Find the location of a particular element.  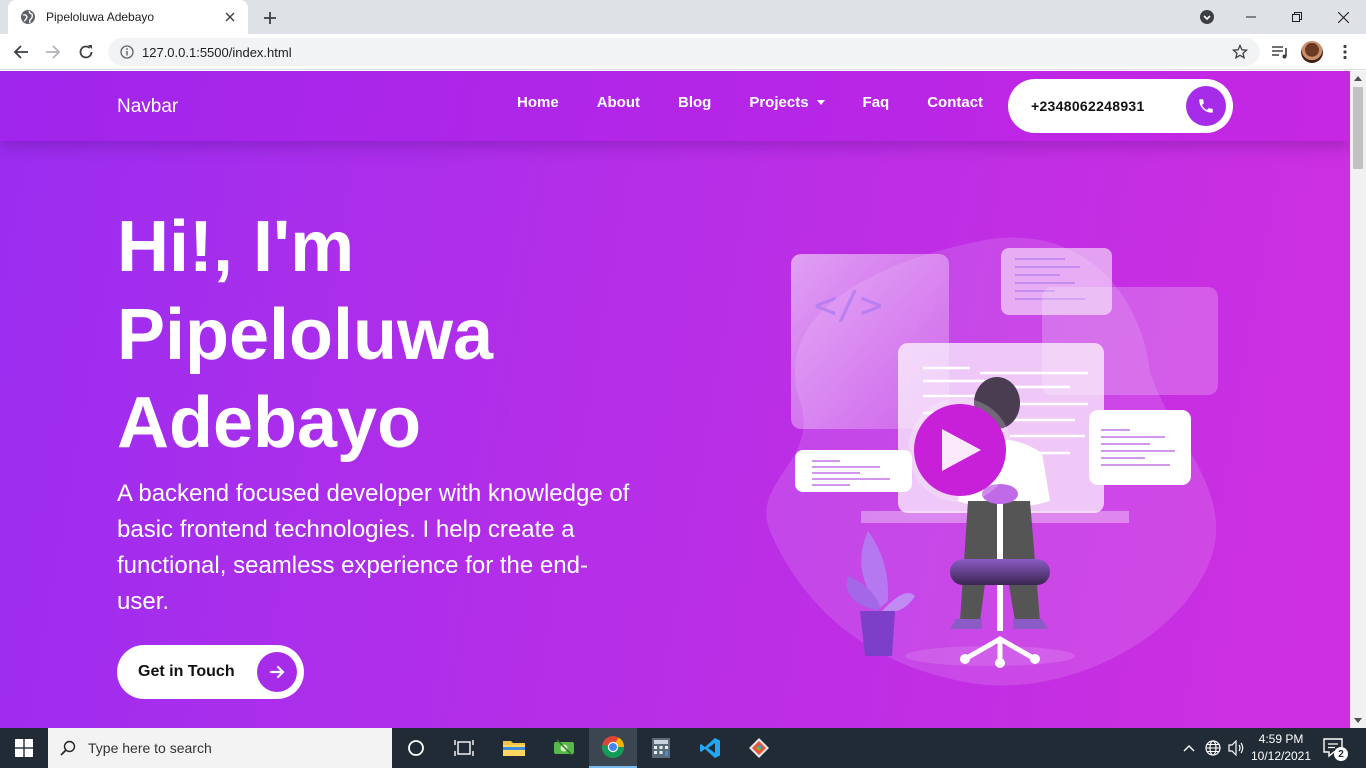

money-icon is located at coordinates (564, 747).